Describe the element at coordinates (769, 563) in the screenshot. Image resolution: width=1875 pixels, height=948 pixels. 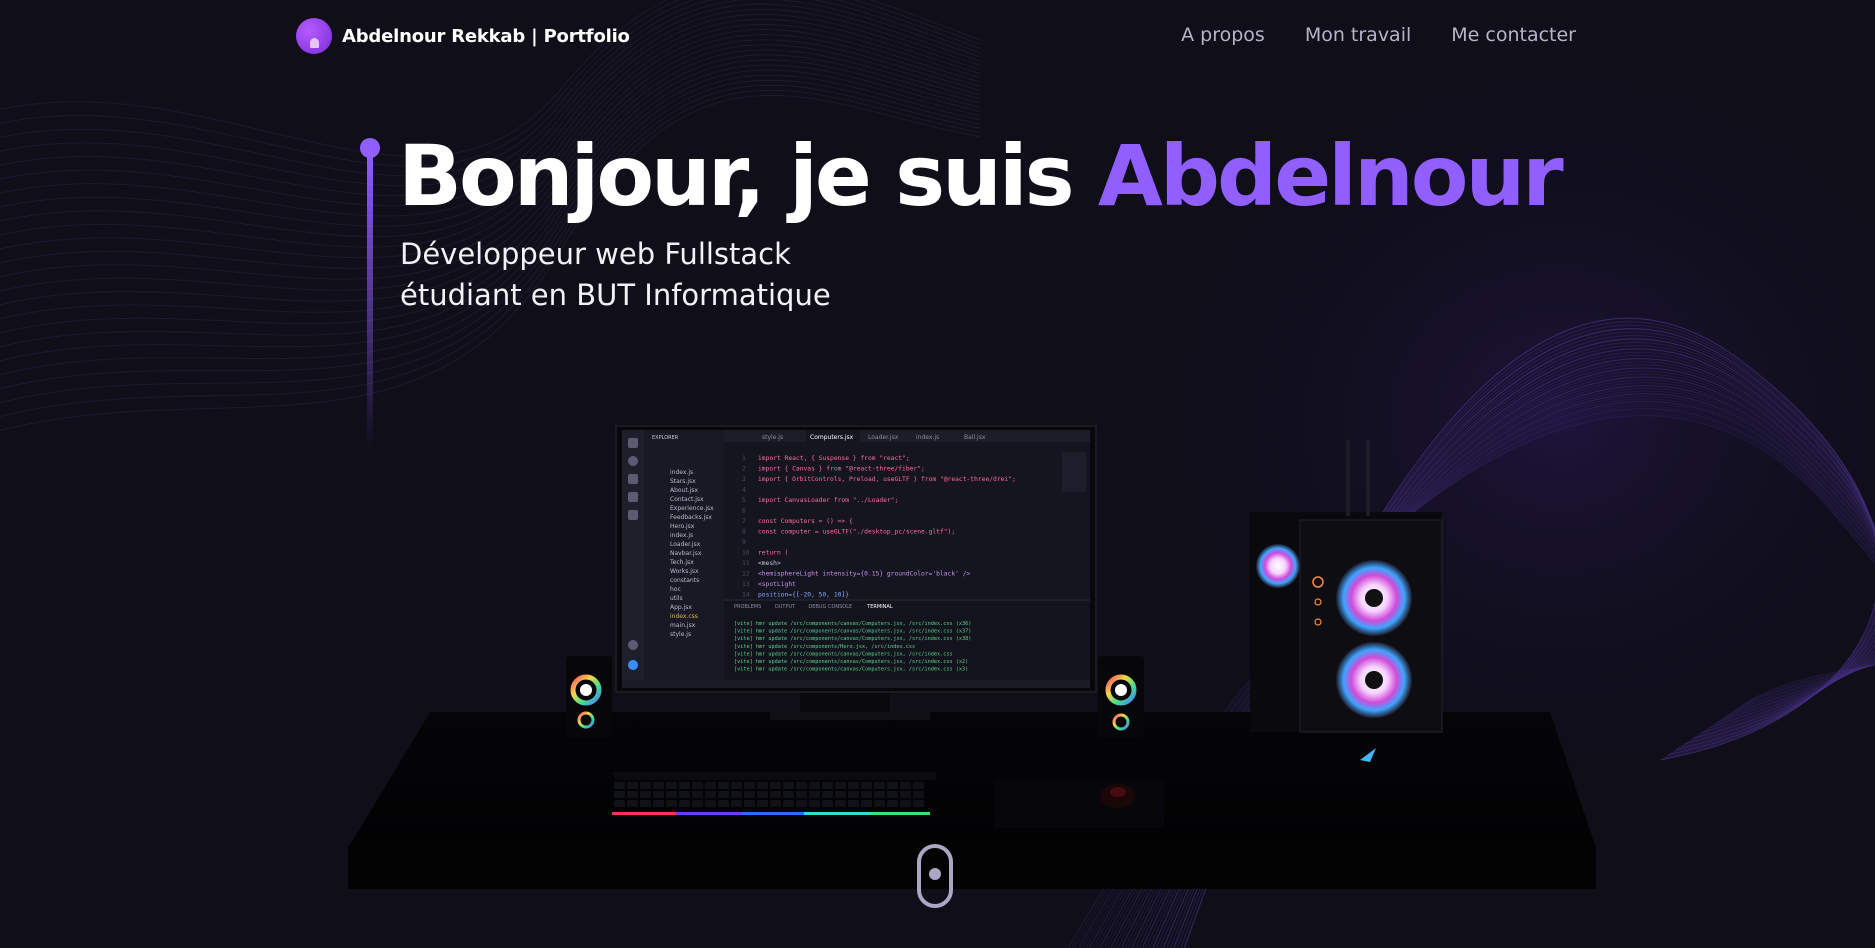
I see `code-line: <mesh>` at that location.